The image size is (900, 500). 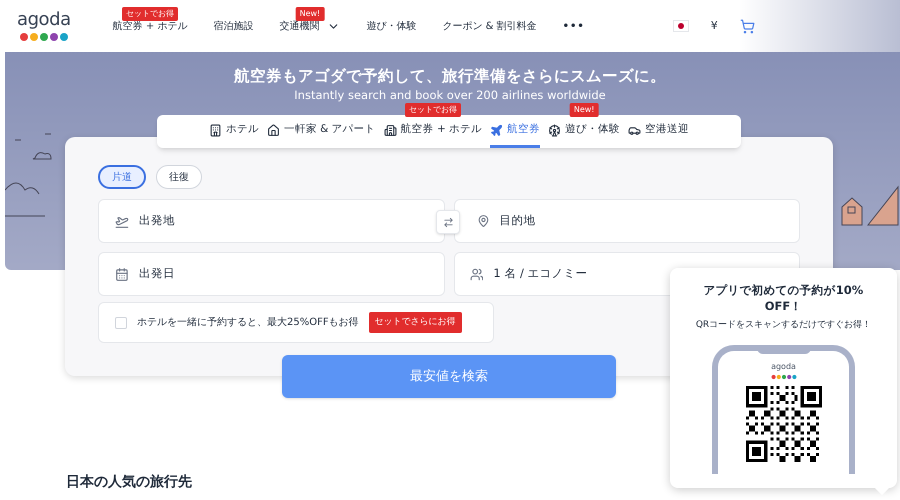 What do you see at coordinates (714, 26) in the screenshot?
I see `currency-selector: ¥` at bounding box center [714, 26].